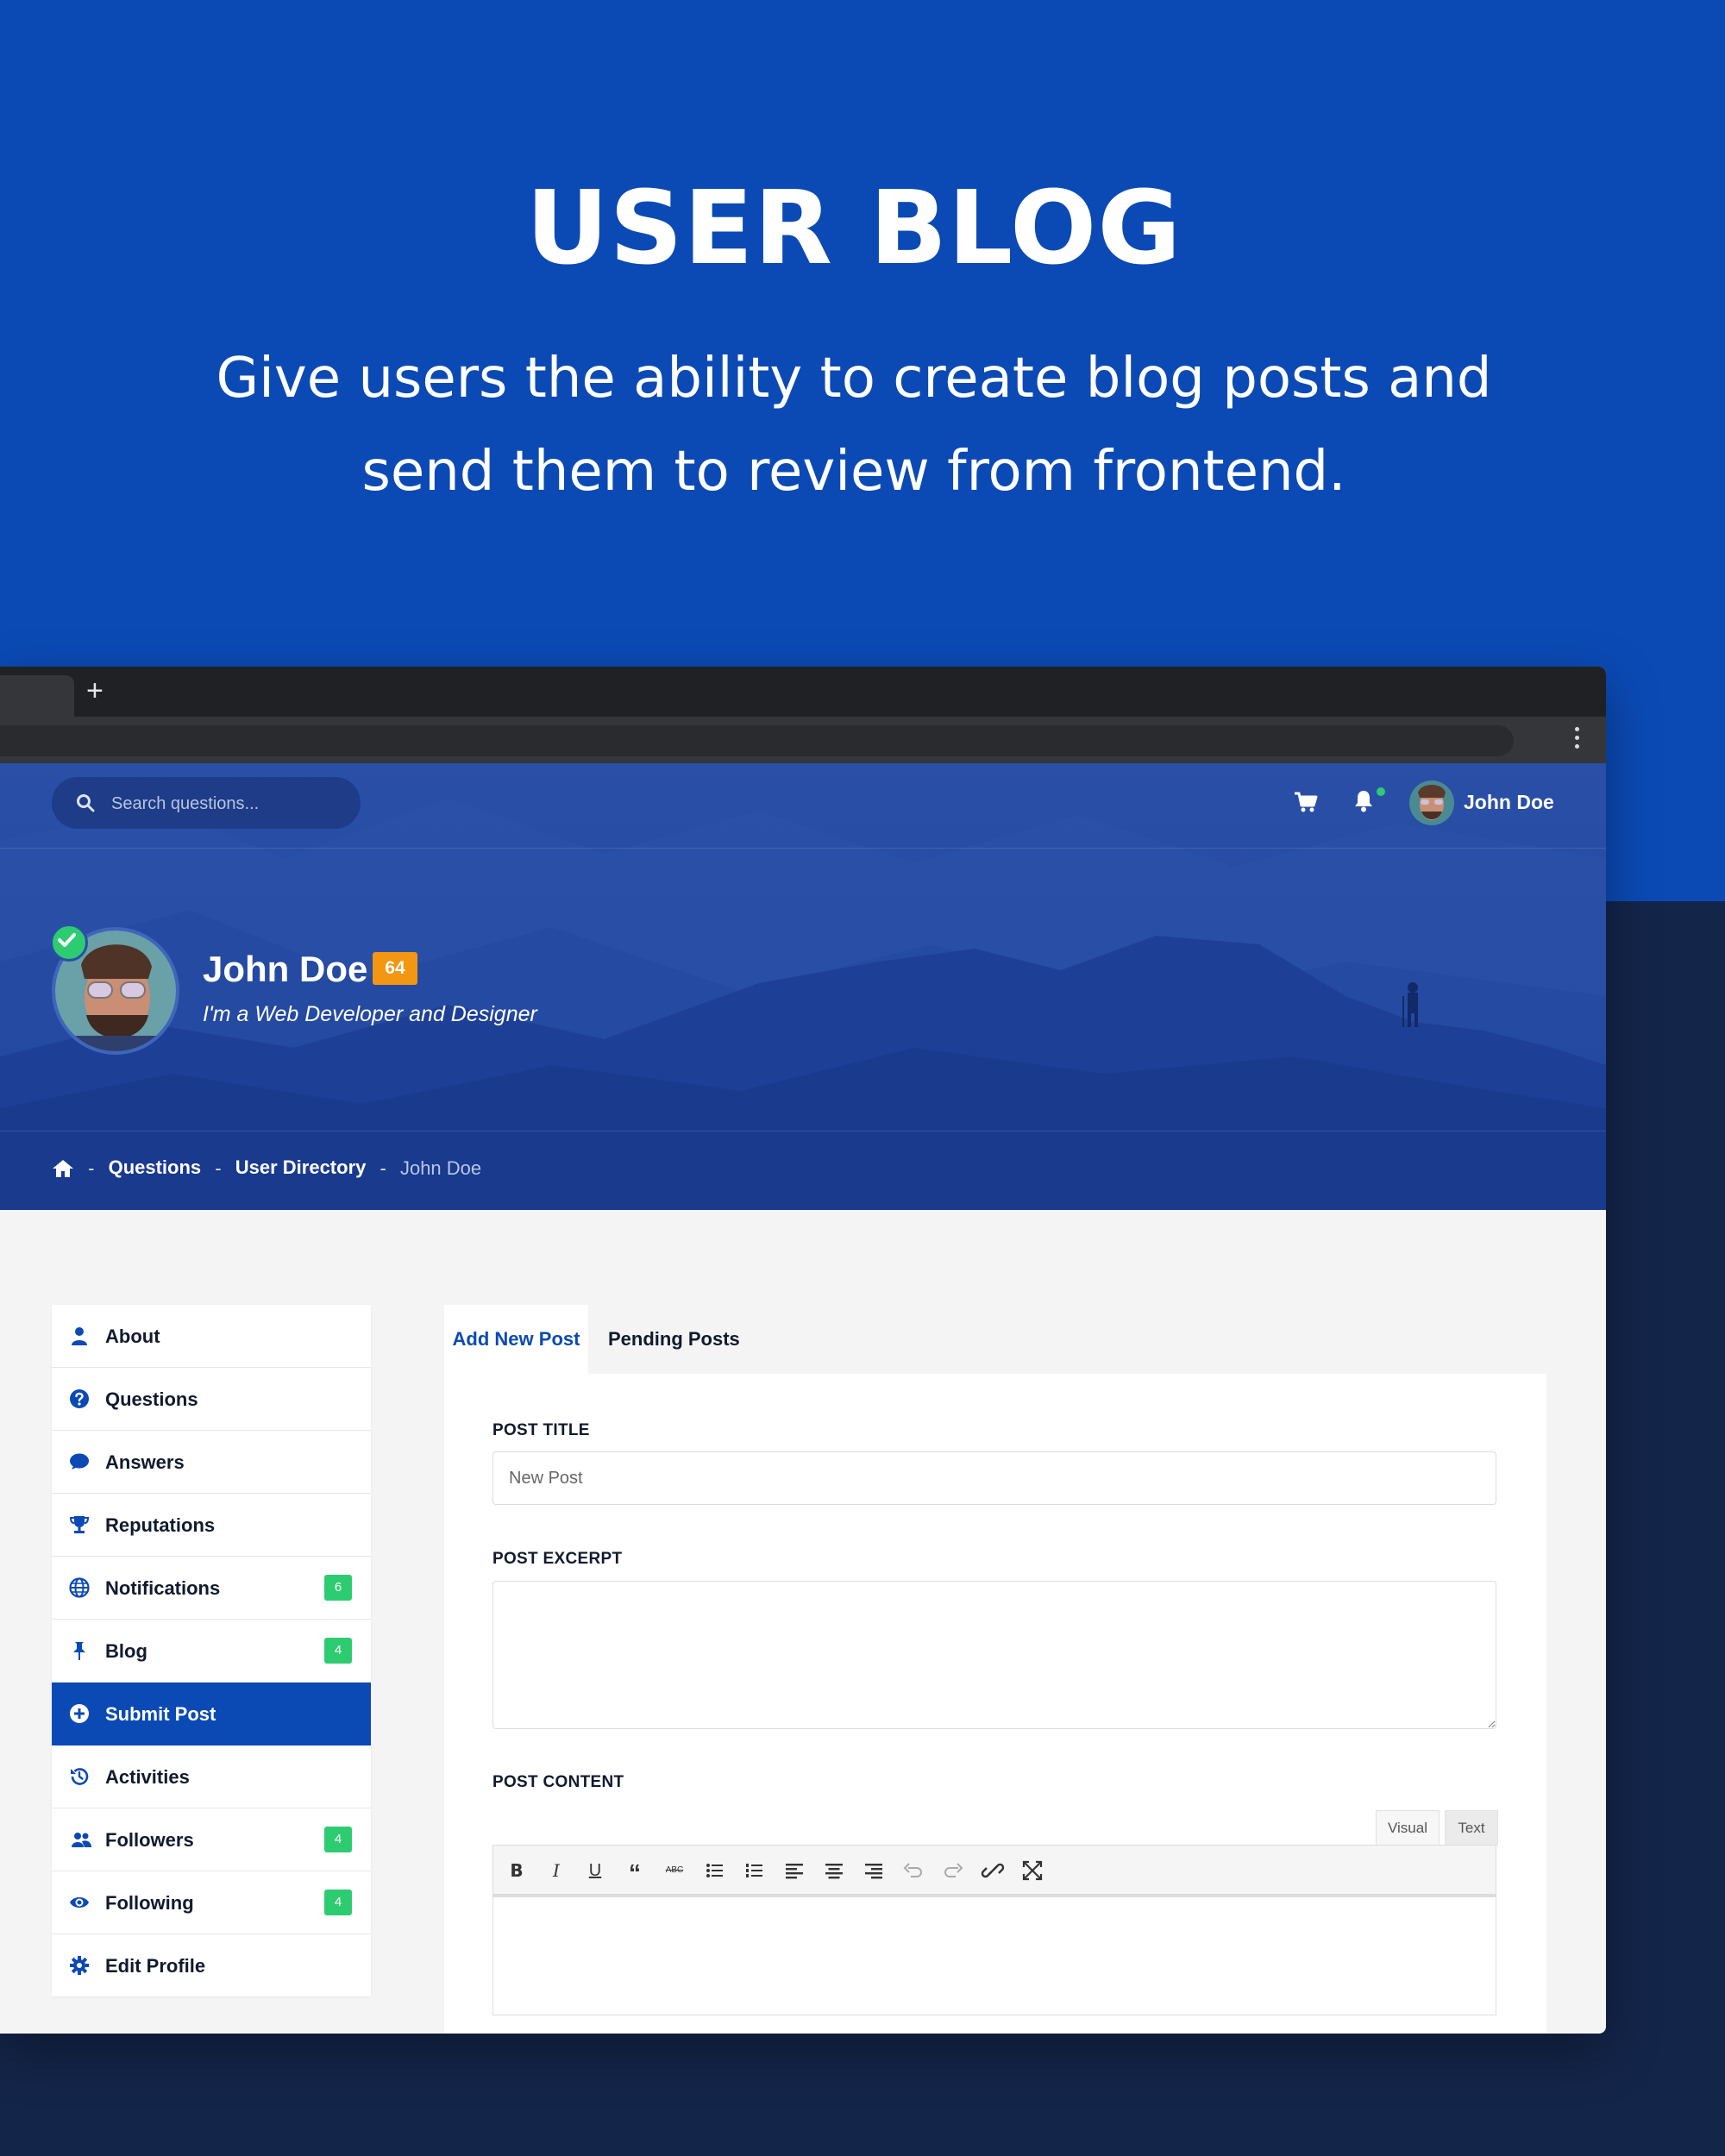 The width and height of the screenshot is (1725, 2156). I want to click on header-divider, so click(803, 848).